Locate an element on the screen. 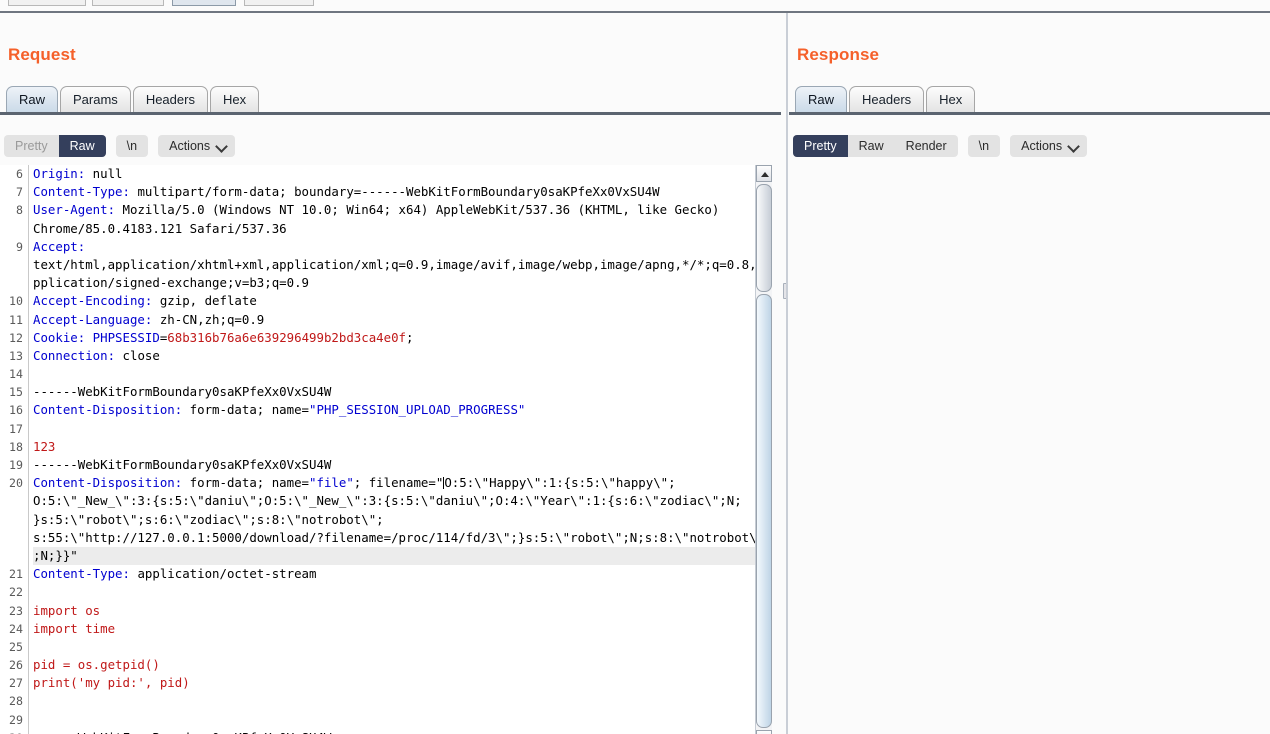 Image resolution: width=1270 pixels, height=734 pixels. response-toolbar: Pretty Raw Render \n Actions is located at coordinates (940, 146).